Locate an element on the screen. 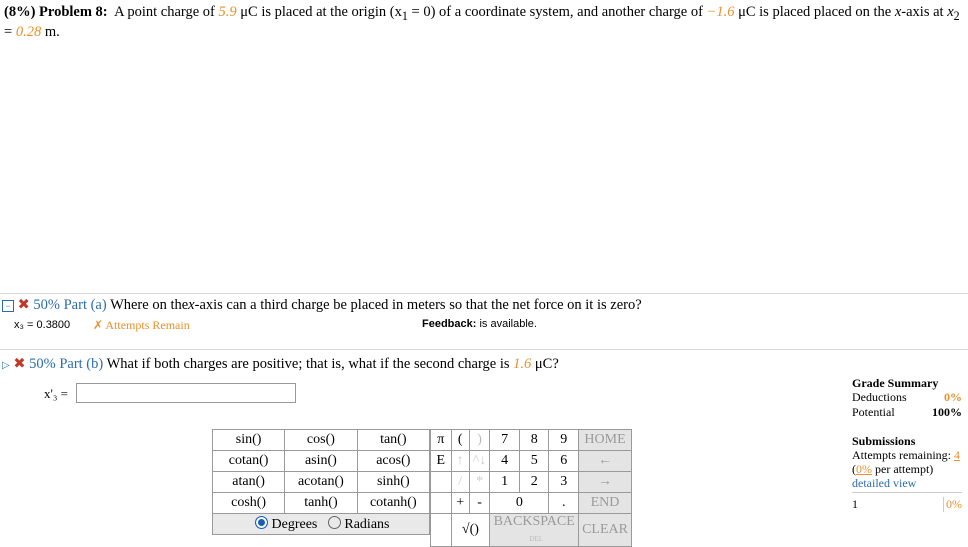 The height and width of the screenshot is (547, 968). expand-icon: ▷ is located at coordinates (6, 365).